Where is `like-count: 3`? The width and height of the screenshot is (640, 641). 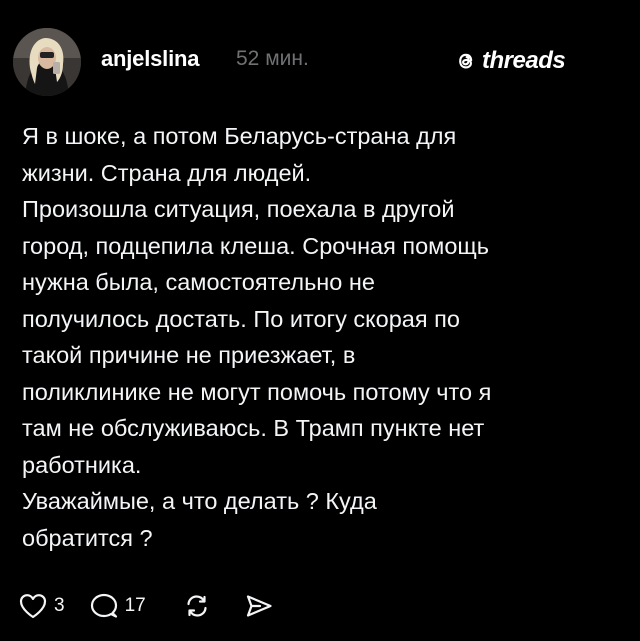 like-count: 3 is located at coordinates (59, 605).